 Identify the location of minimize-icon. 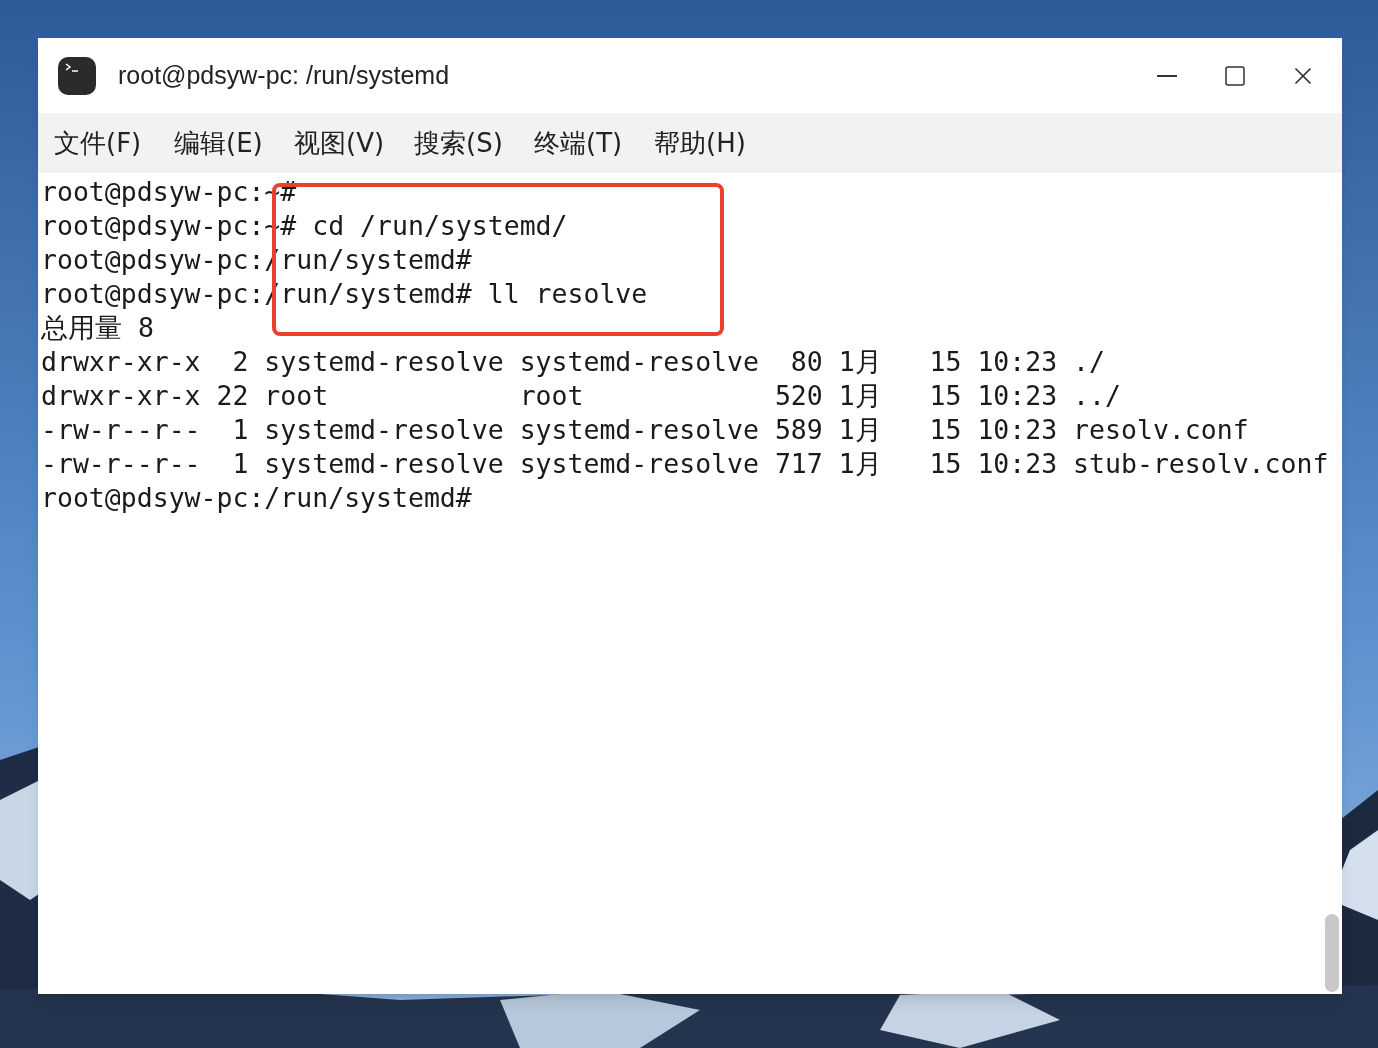
(1167, 75).